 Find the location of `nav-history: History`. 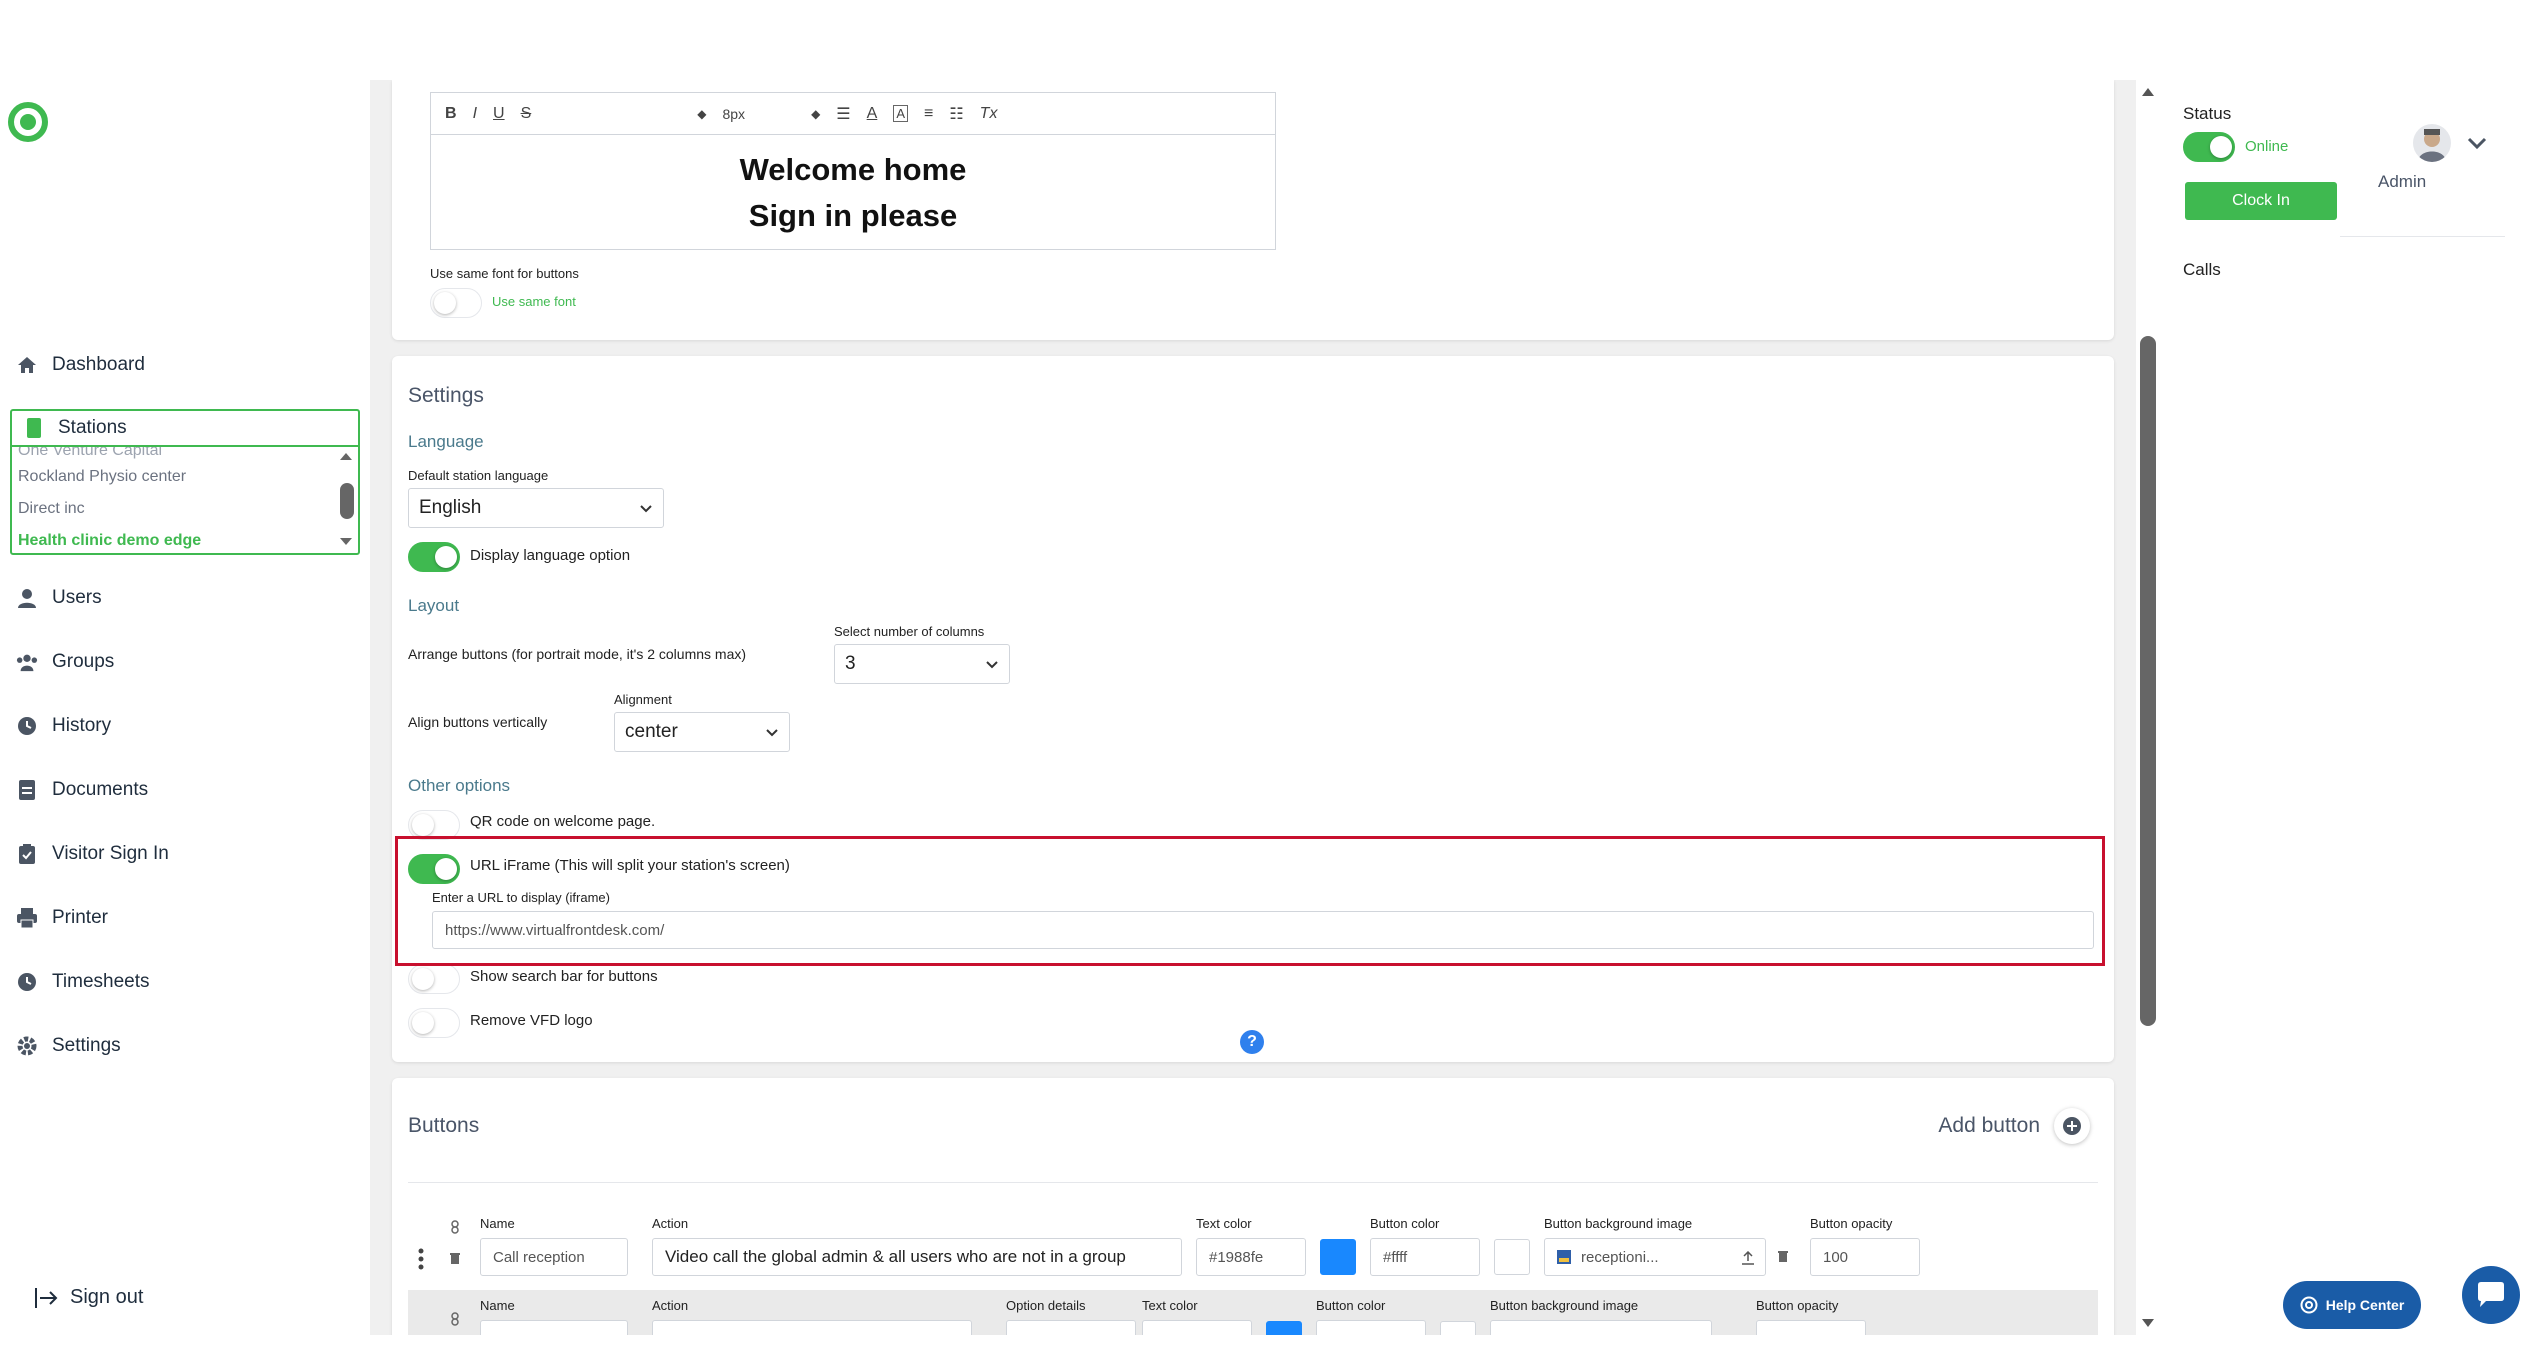

nav-history: History is located at coordinates (63, 726).